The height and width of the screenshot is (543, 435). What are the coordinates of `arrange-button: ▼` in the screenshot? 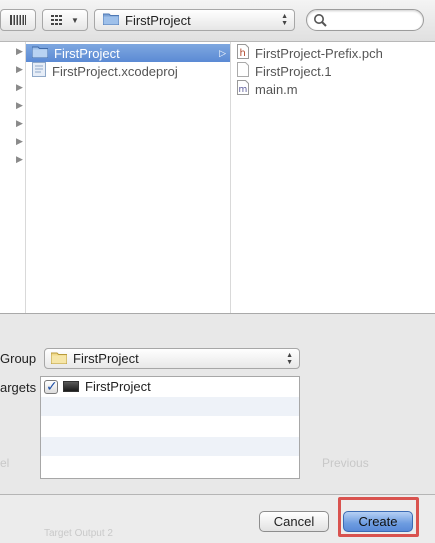 It's located at (65, 20).